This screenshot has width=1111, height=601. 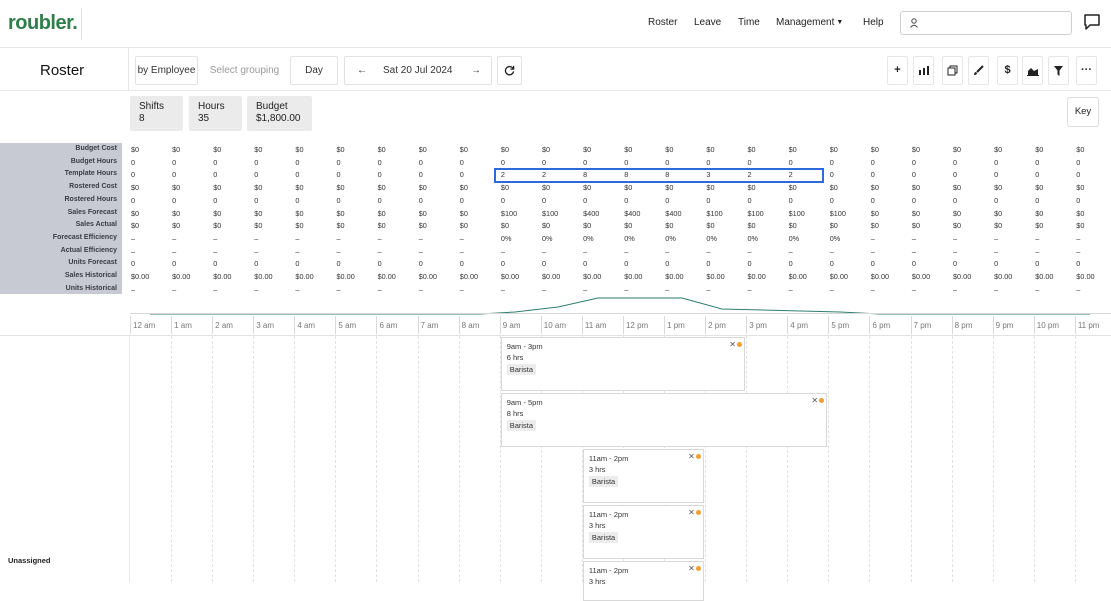 I want to click on shift-status-dot, so click(x=699, y=568).